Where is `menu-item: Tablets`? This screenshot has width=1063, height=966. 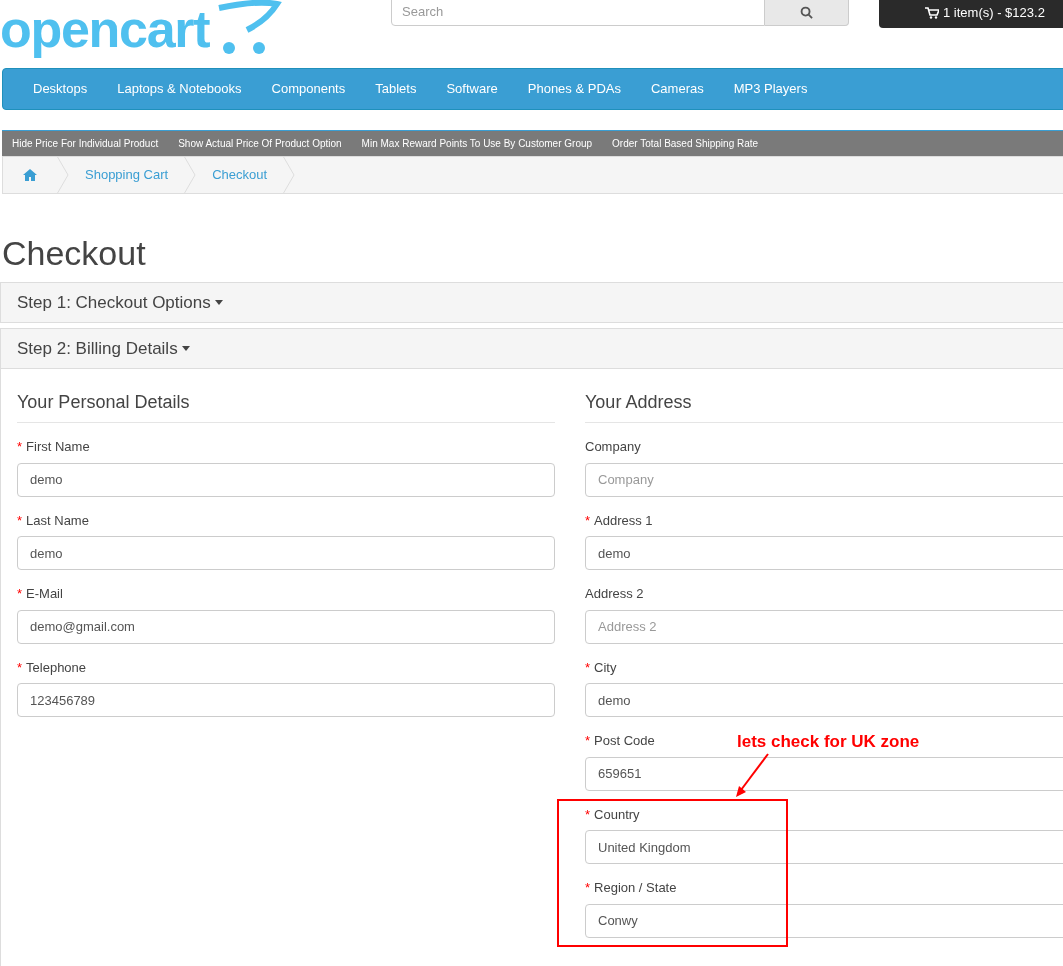 menu-item: Tablets is located at coordinates (396, 89).